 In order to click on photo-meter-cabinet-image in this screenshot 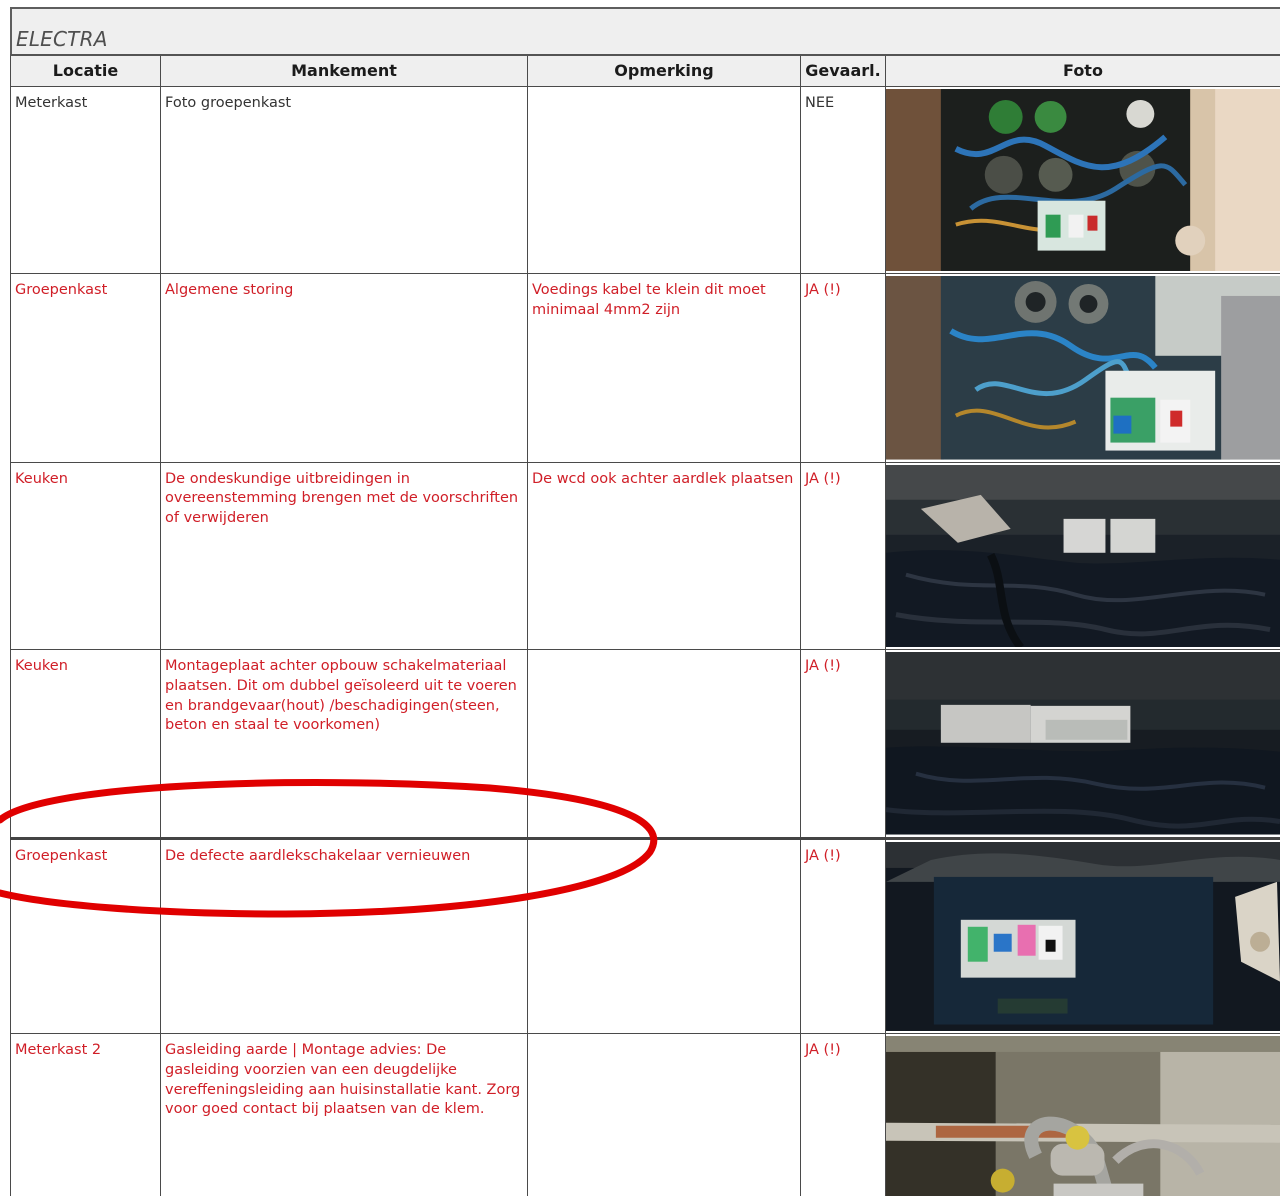, I will do `click(1083, 180)`.